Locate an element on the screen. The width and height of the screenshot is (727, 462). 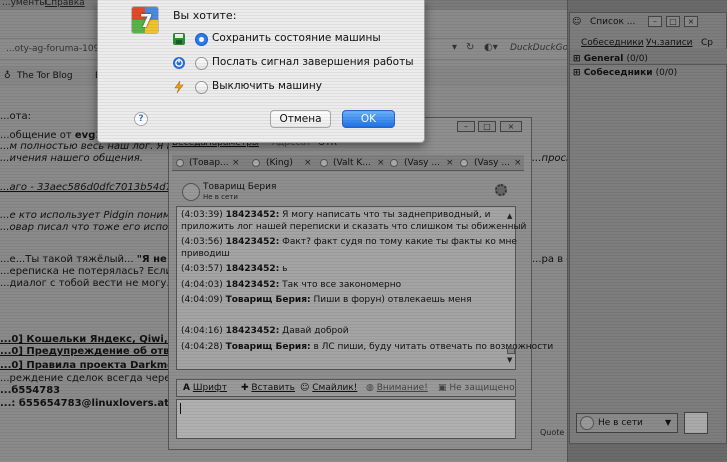
minimize-icon: – is located at coordinates (655, 21).